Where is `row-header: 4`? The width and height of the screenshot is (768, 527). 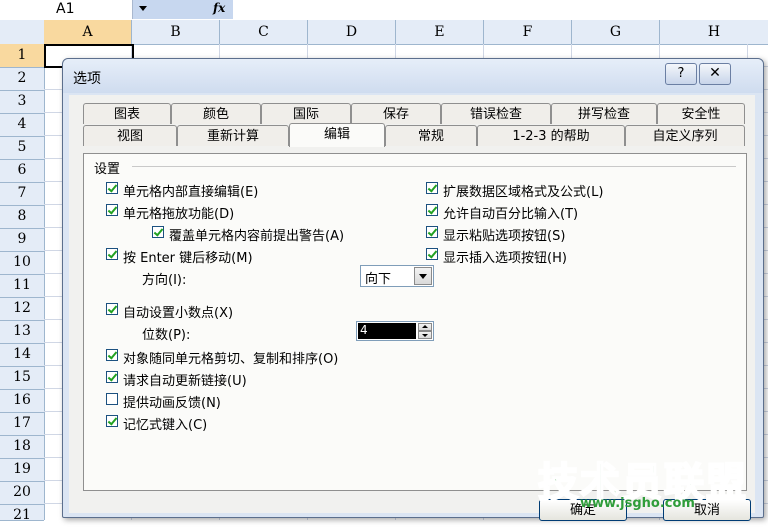 row-header: 4 is located at coordinates (22, 125).